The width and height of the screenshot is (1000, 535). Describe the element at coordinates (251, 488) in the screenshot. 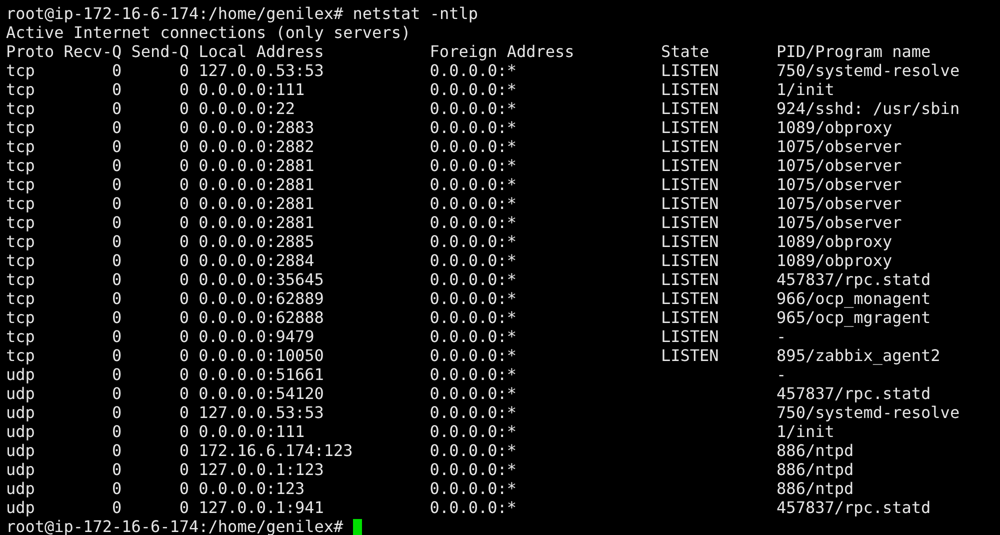

I see `table-cell: 0.0.0.0:123` at that location.